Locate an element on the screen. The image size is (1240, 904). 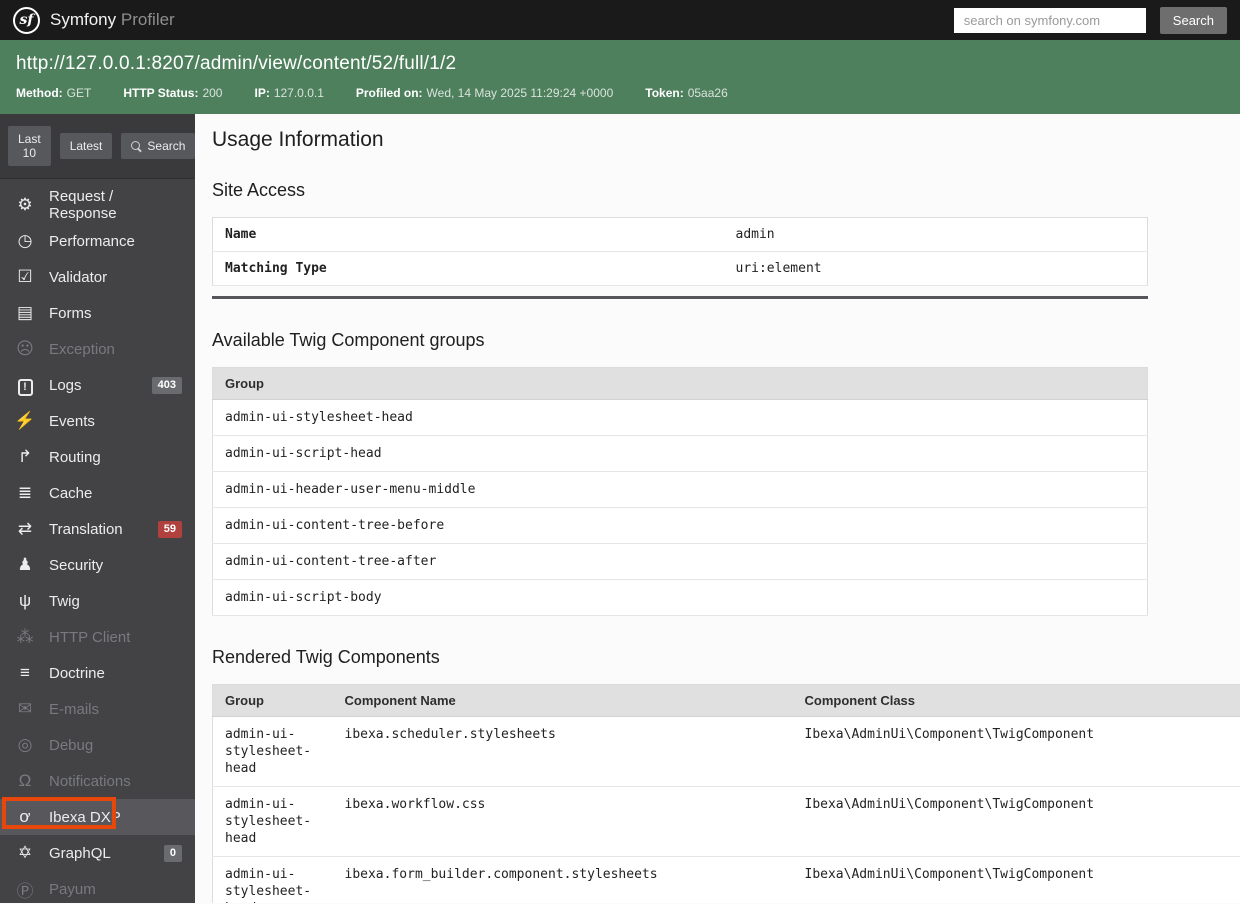
column-header-component-class: Component Class is located at coordinates (1016, 700).